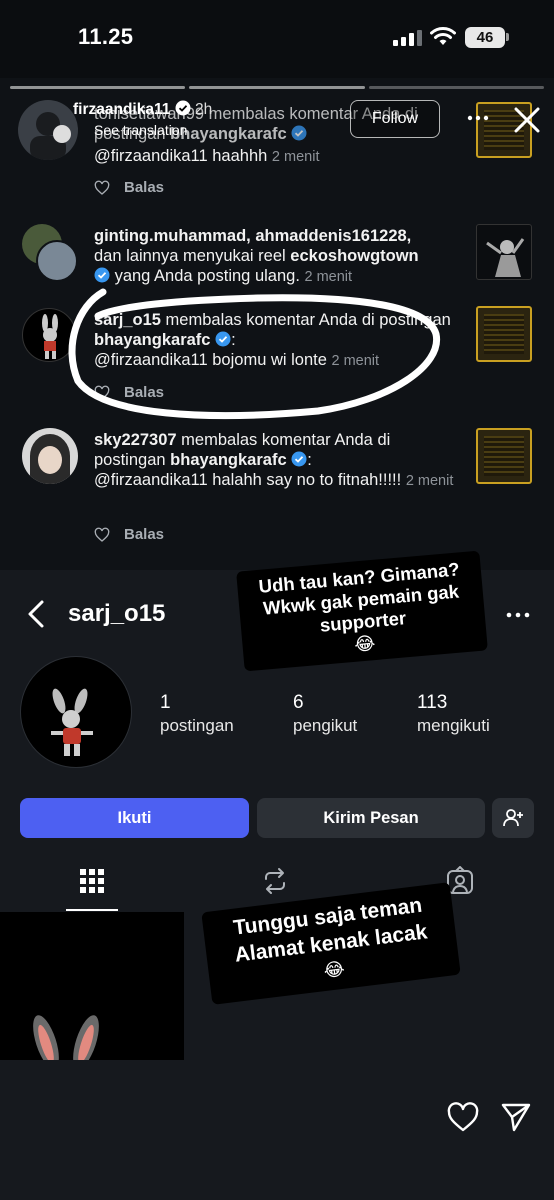 The image size is (554, 1200). I want to click on tab-reposts, so click(275, 881).